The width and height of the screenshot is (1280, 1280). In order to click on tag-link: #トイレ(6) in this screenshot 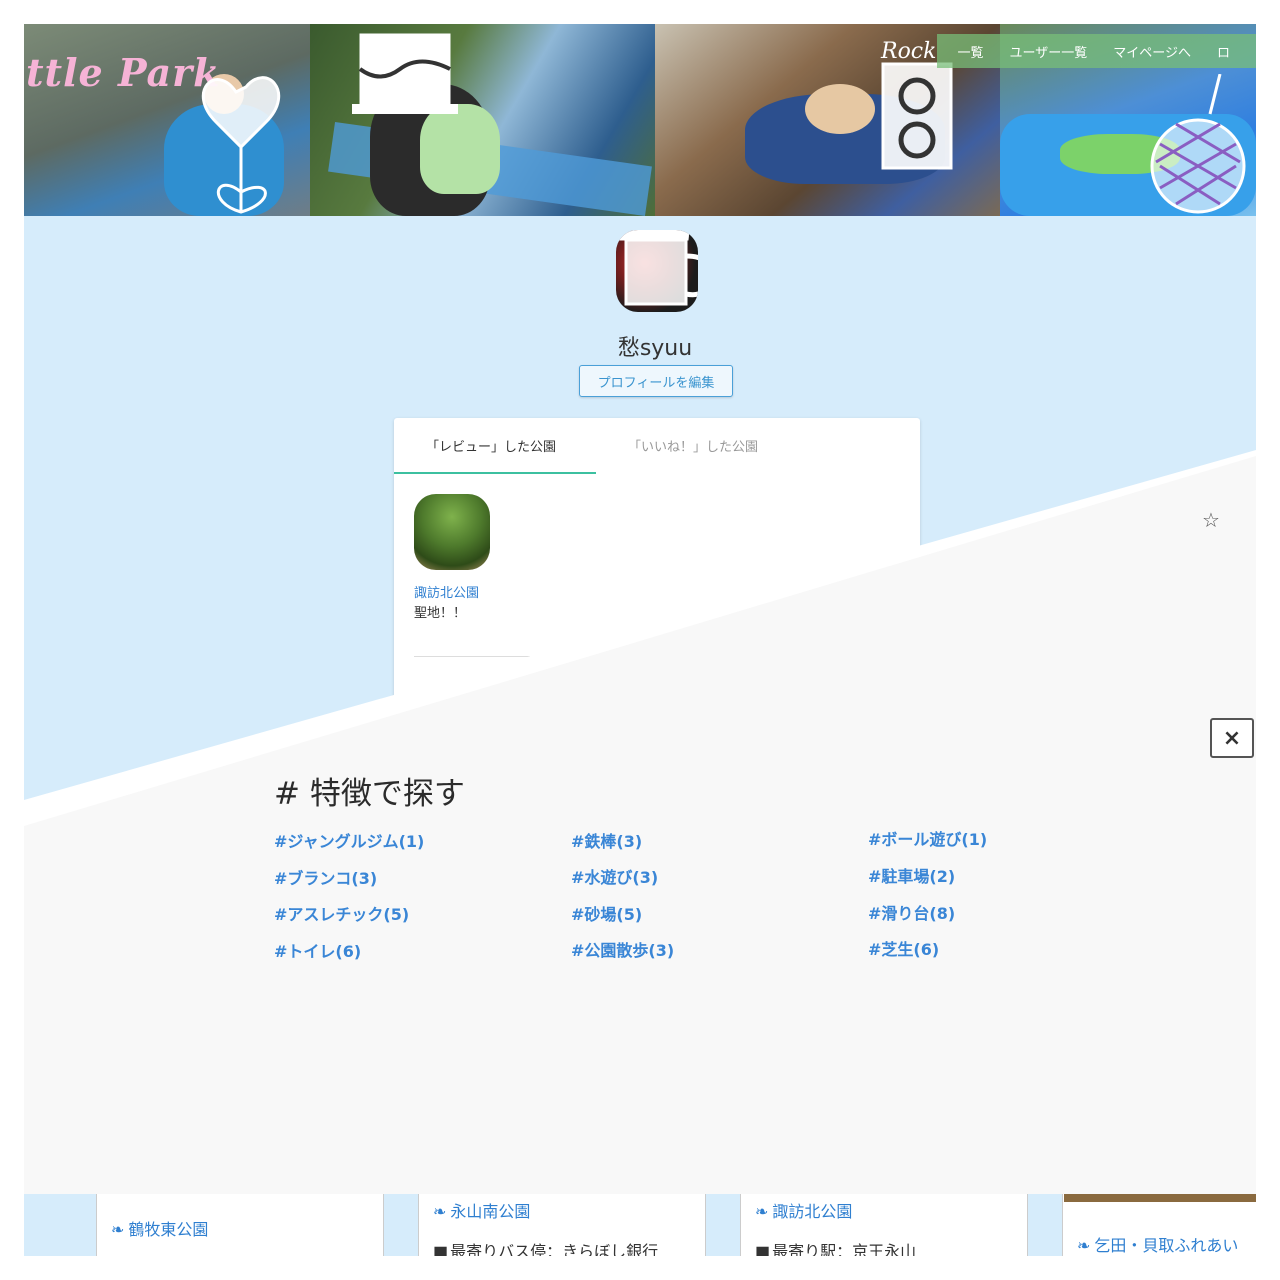, I will do `click(317, 950)`.